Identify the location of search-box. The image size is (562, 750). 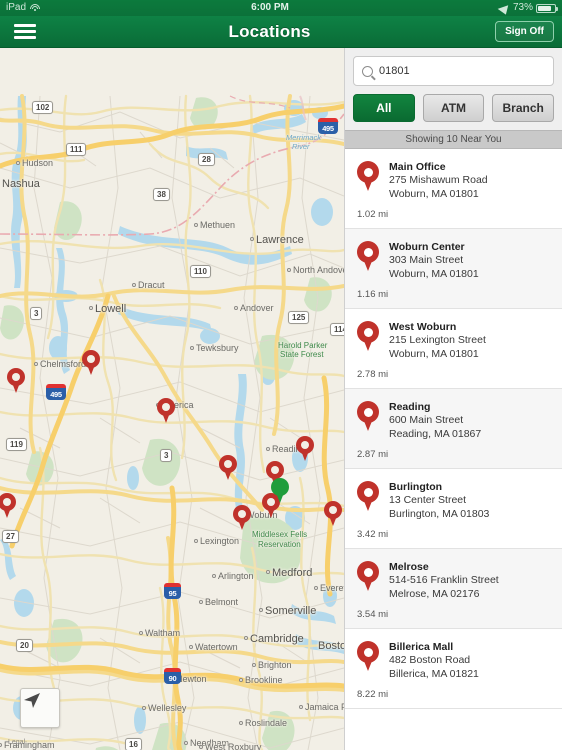
(453, 71).